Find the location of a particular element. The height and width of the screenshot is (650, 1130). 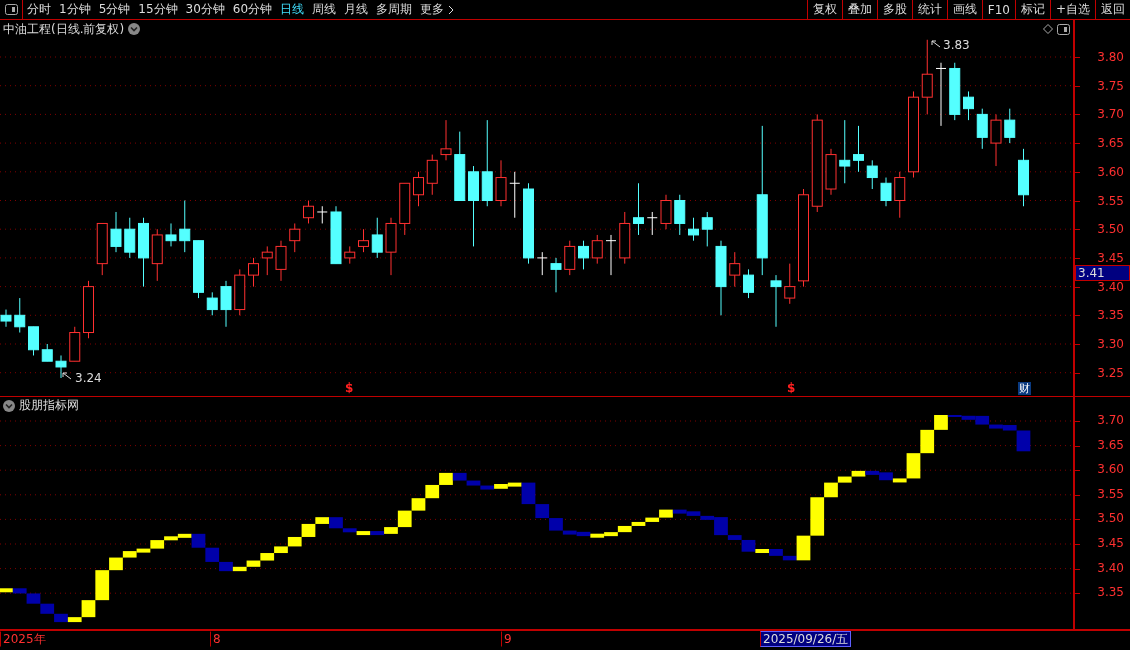

price-axis-label: 3.35 is located at coordinates (1110, 315).